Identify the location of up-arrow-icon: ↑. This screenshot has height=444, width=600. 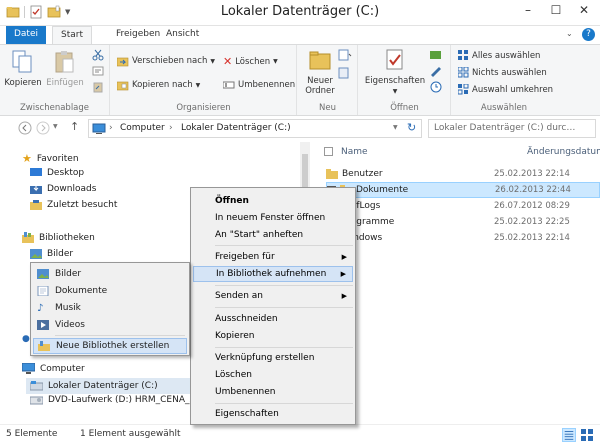
(74, 126).